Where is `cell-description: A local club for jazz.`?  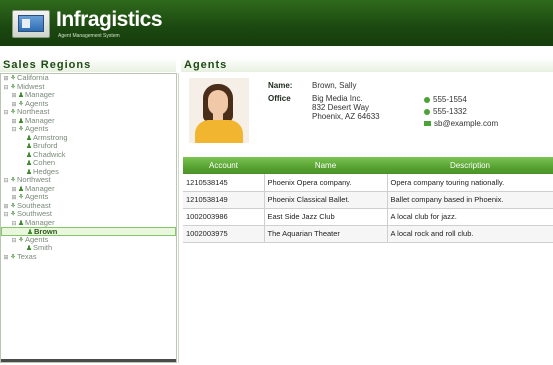
cell-description: A local club for jazz. is located at coordinates (470, 217).